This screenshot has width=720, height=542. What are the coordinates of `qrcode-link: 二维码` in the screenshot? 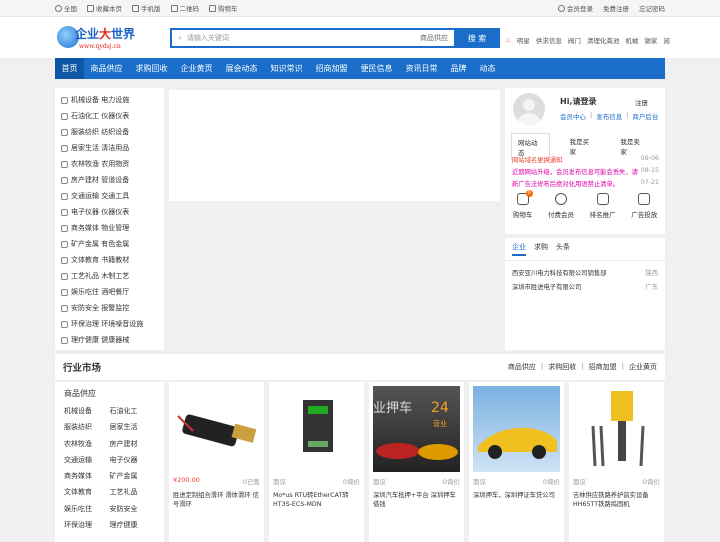 It's located at (184, 8).